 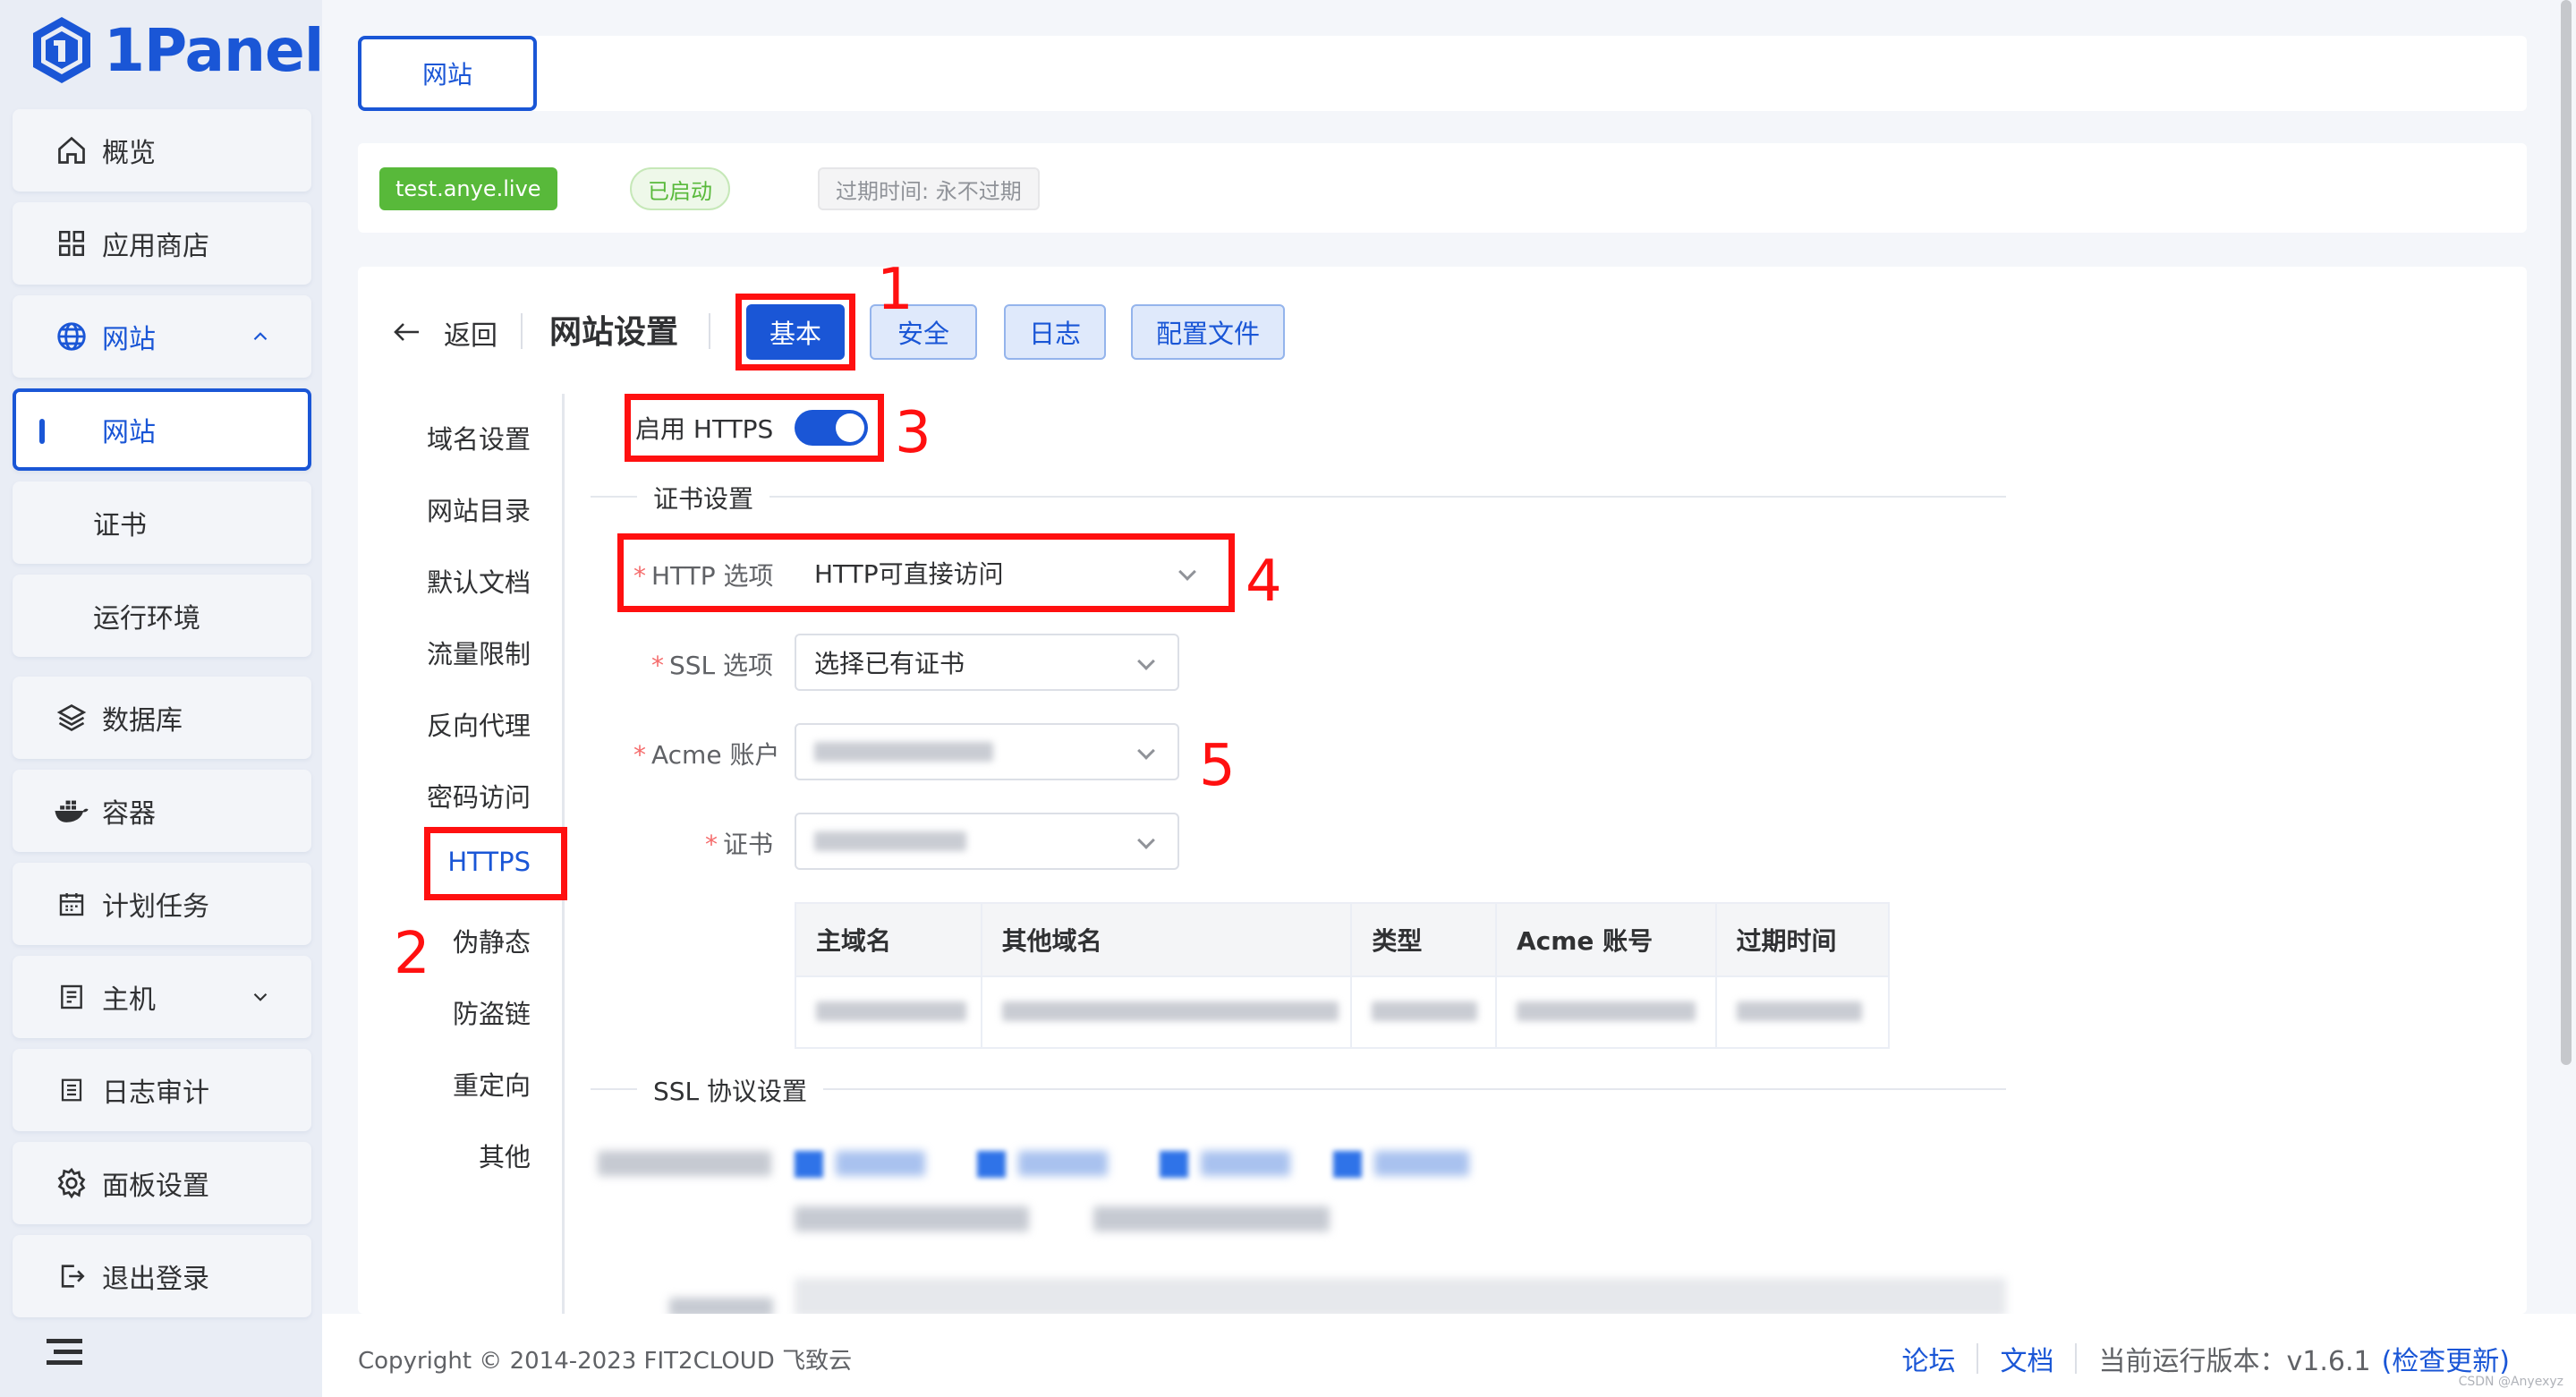 What do you see at coordinates (468, 189) in the screenshot?
I see `domain-tag: test.anye.live` at bounding box center [468, 189].